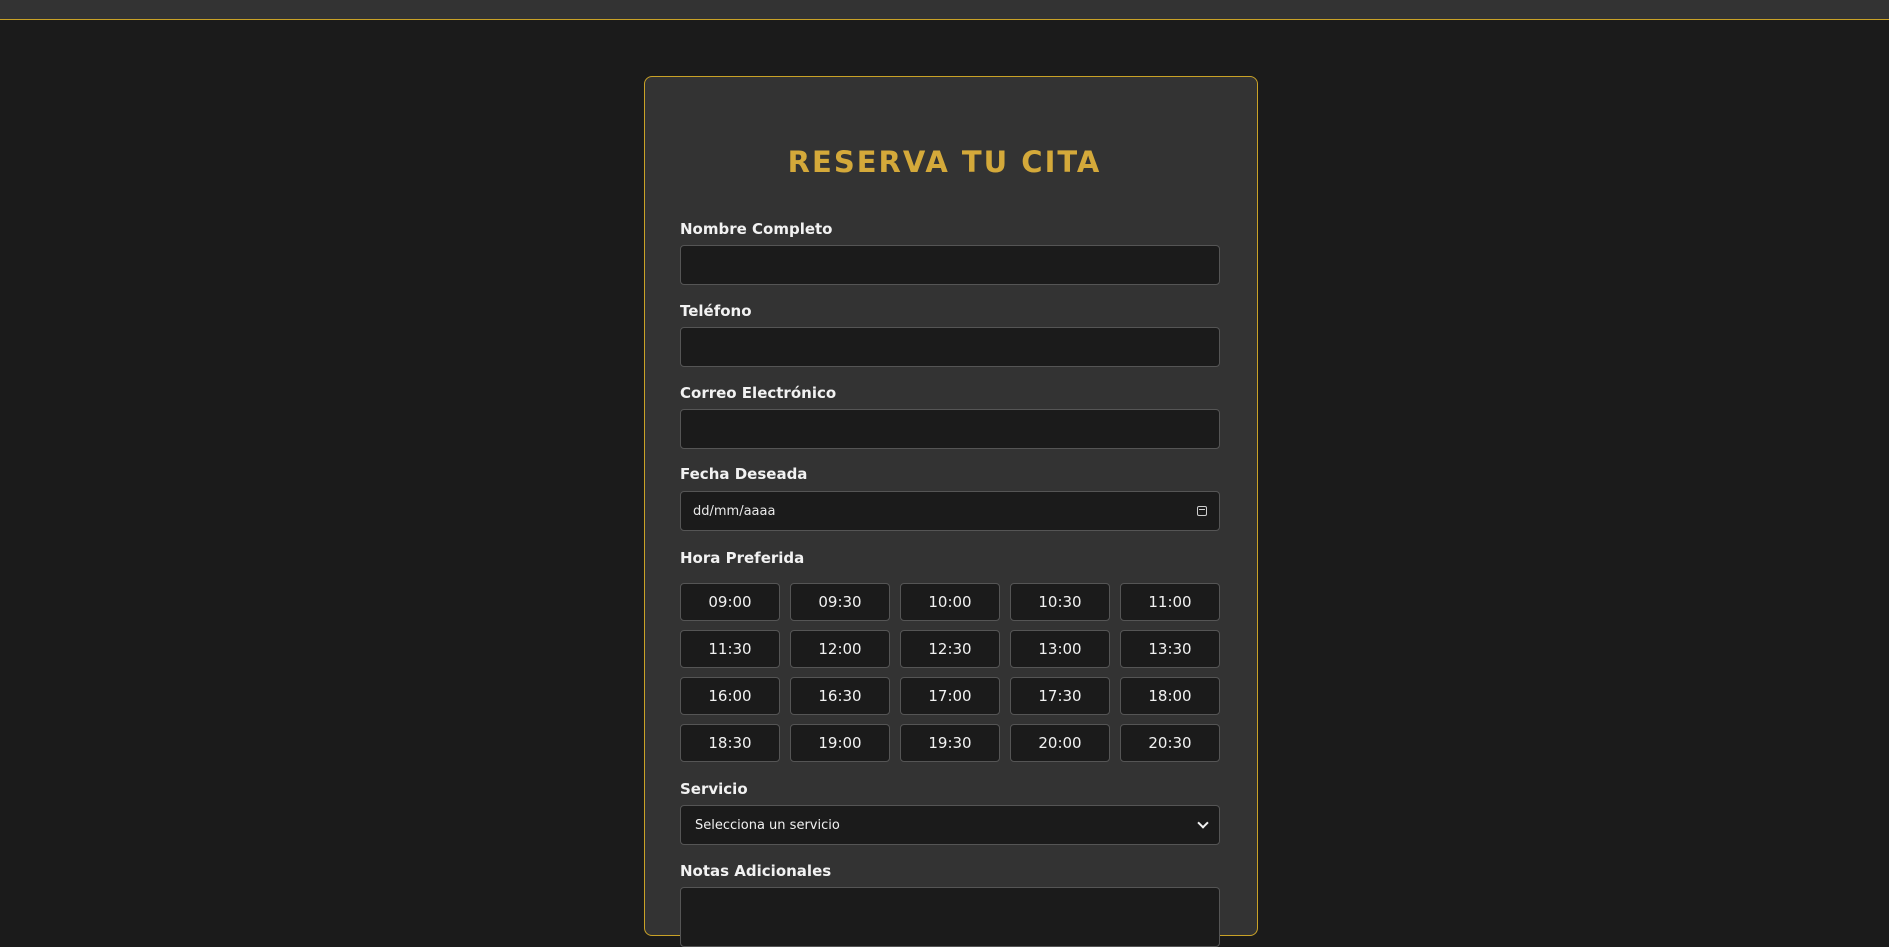 The height and width of the screenshot is (947, 1889). Describe the element at coordinates (944, 162) in the screenshot. I see `form-title: RESERVA TU CITA` at that location.